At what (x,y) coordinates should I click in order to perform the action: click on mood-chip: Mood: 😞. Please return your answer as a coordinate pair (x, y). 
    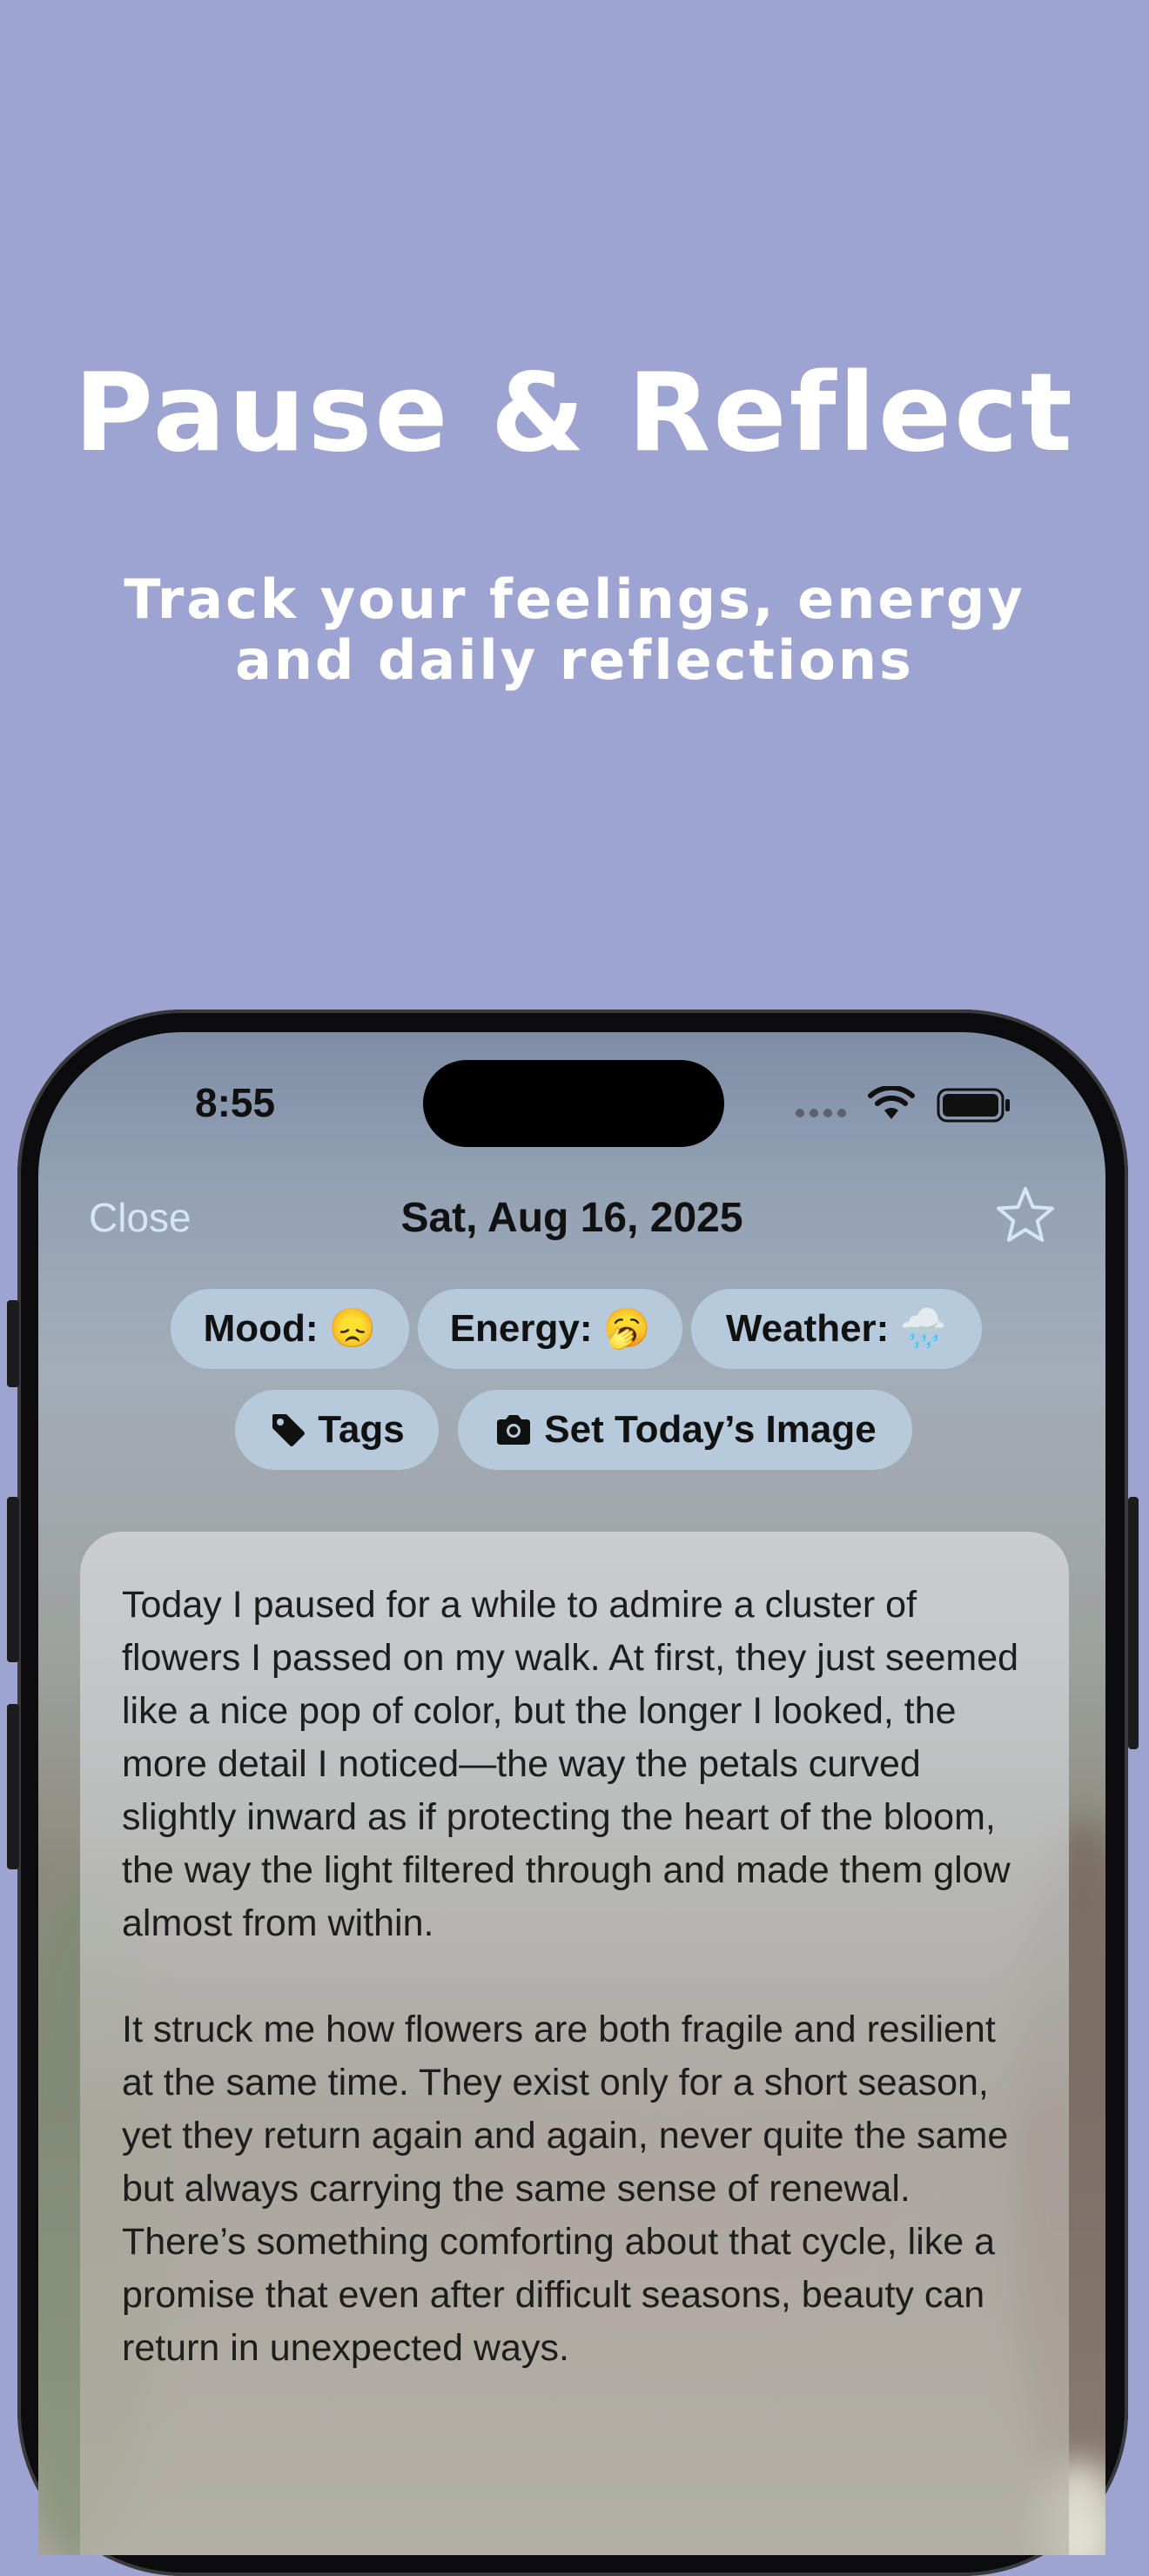
    Looking at the image, I should click on (290, 1329).